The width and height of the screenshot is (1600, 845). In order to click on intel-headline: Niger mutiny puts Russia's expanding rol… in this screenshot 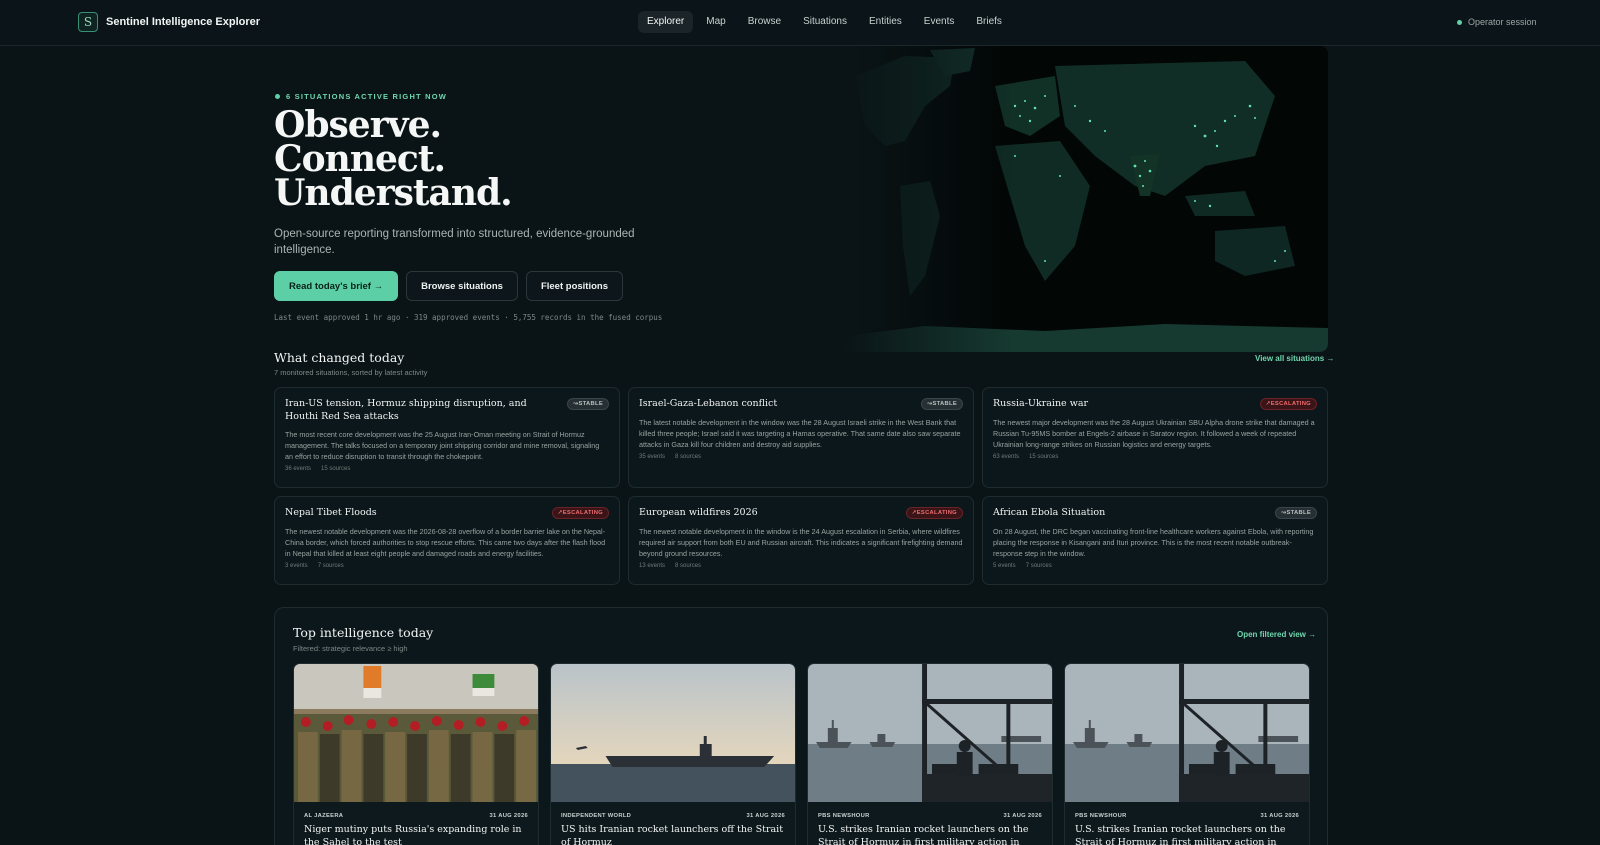, I will do `click(413, 834)`.